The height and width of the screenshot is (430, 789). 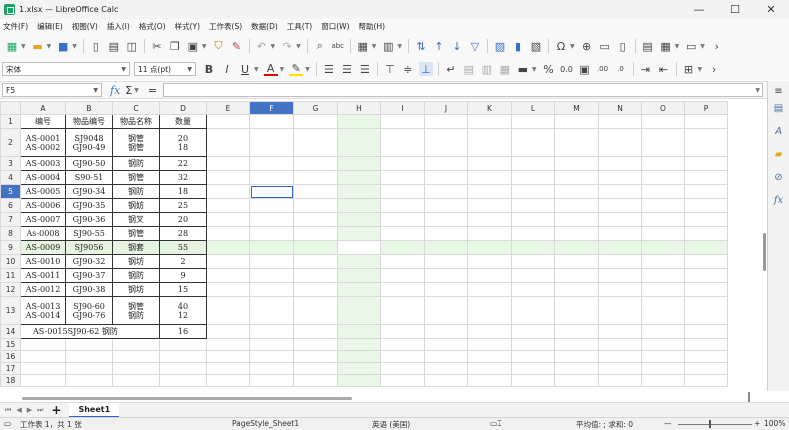 What do you see at coordinates (585, 69) in the screenshot?
I see `date-format-icon: ▣` at bounding box center [585, 69].